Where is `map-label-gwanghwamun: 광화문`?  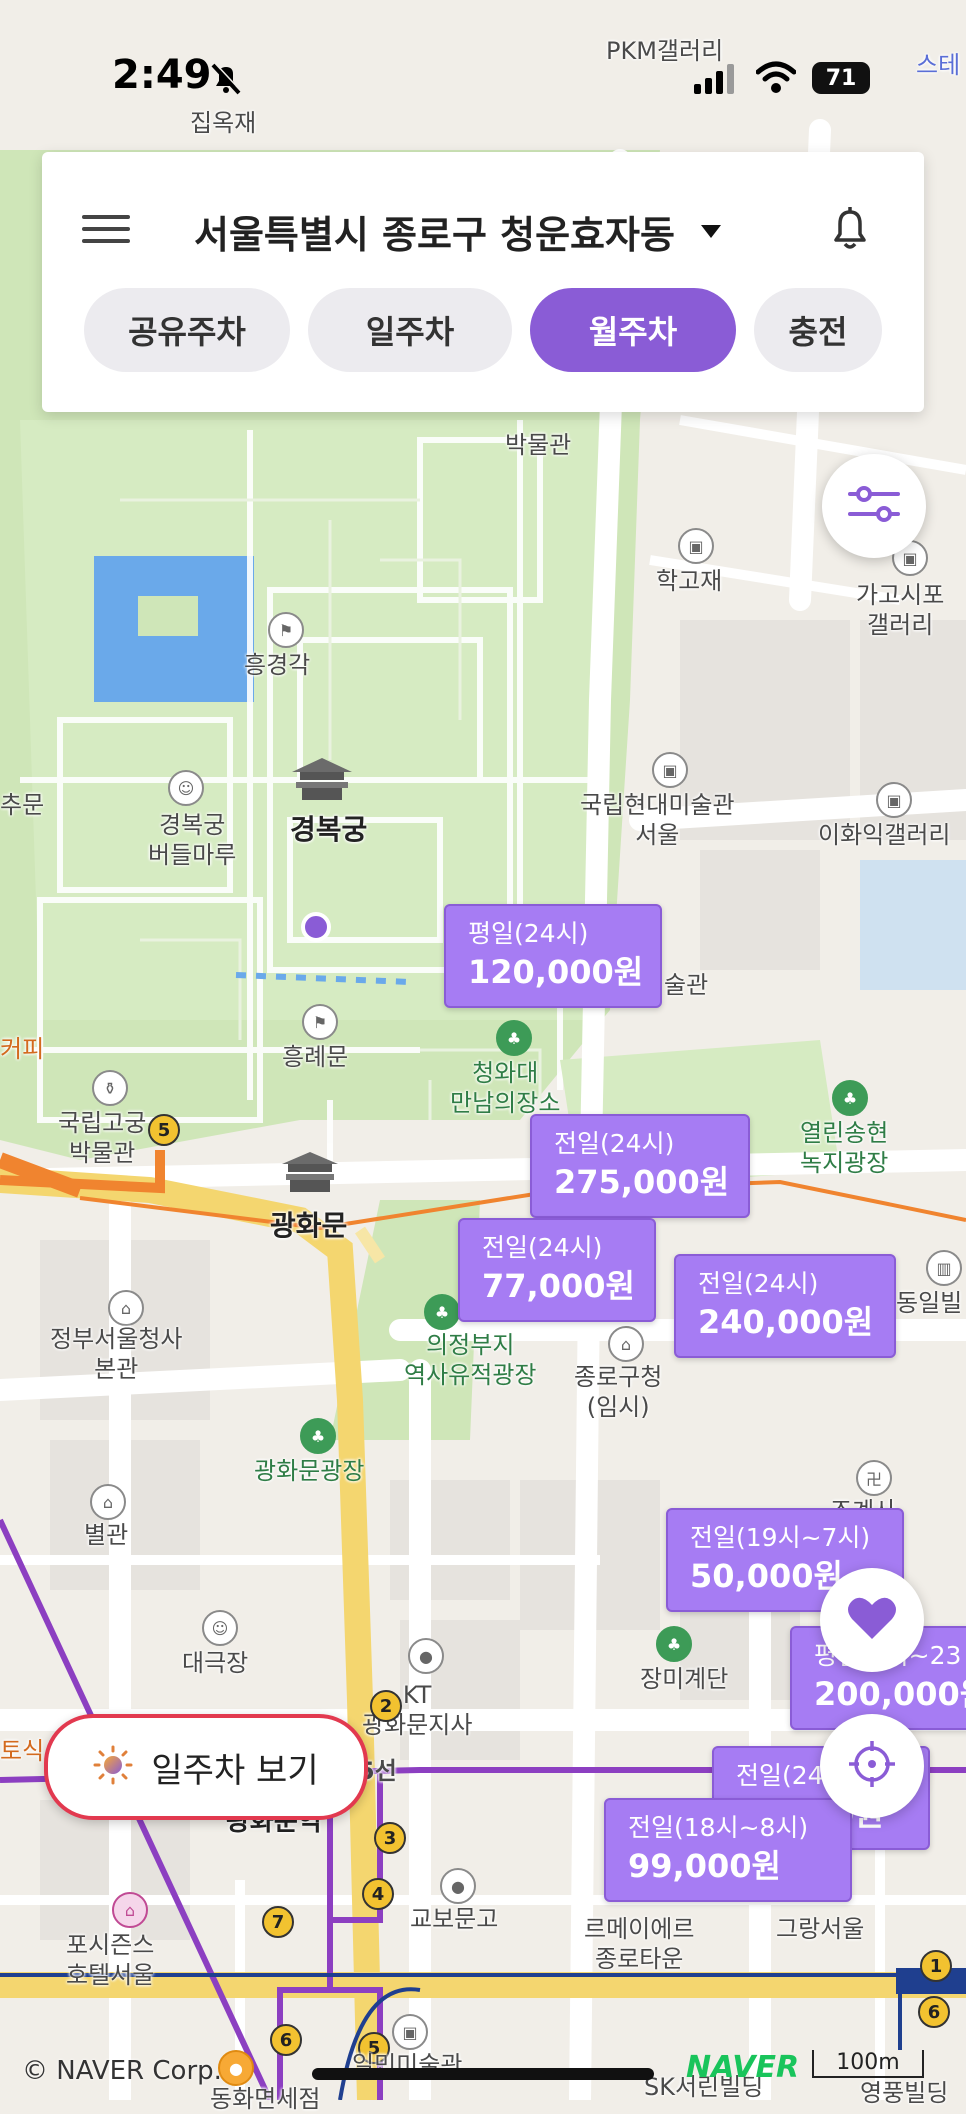 map-label-gwanghwamun: 광화문 is located at coordinates (308, 1225).